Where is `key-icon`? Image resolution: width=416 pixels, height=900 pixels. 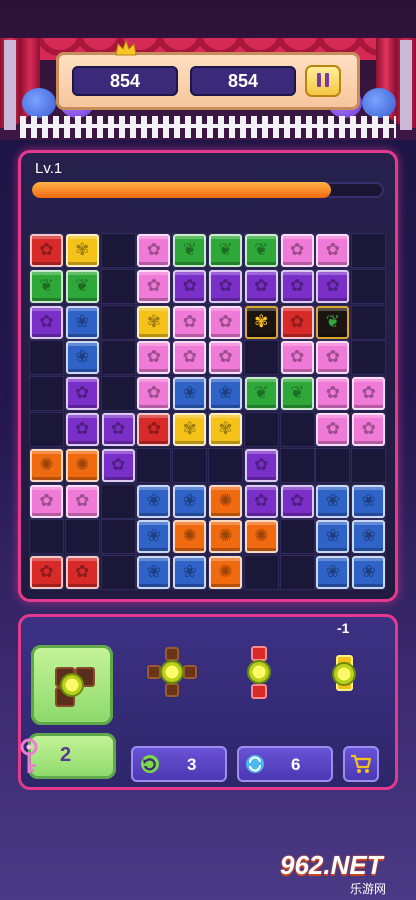 key-icon is located at coordinates (29, 755).